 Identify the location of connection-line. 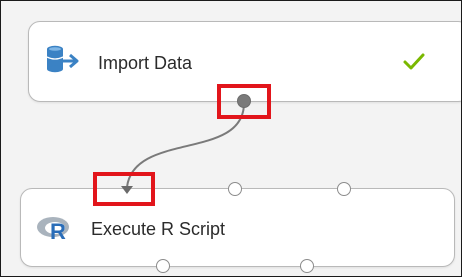
(183, 148).